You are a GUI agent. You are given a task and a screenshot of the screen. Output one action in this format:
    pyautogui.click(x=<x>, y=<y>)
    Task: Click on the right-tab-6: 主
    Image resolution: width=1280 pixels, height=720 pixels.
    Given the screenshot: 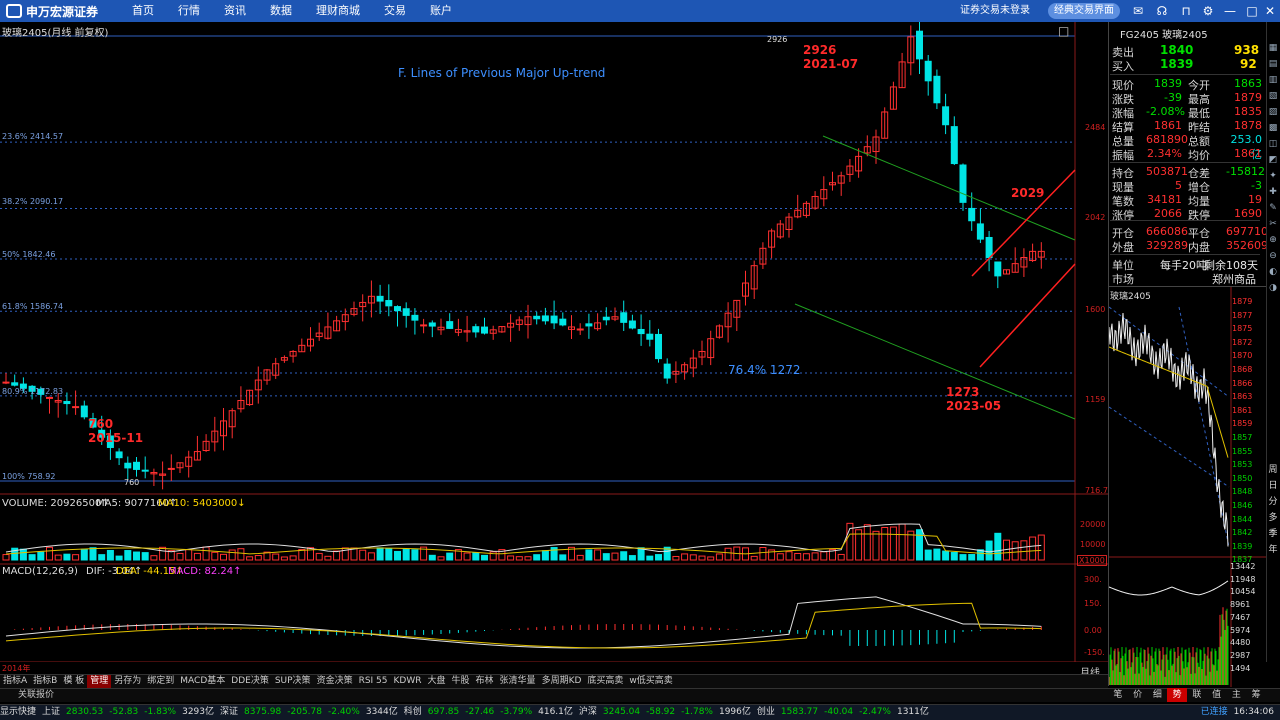 What is the action you would take?
    pyautogui.click(x=1237, y=695)
    